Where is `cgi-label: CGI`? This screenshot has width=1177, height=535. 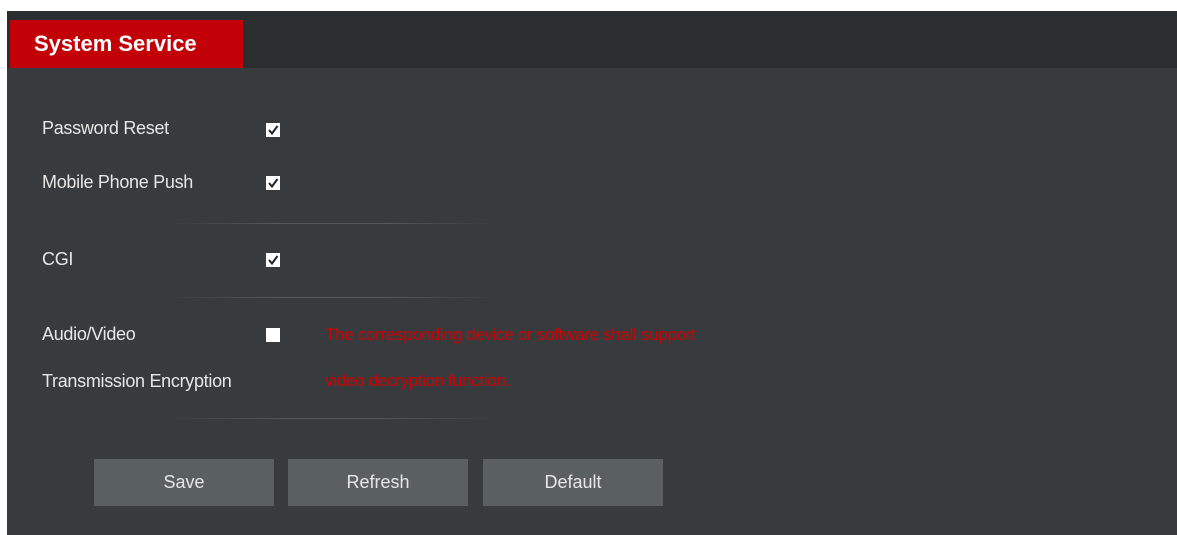 cgi-label: CGI is located at coordinates (58, 259).